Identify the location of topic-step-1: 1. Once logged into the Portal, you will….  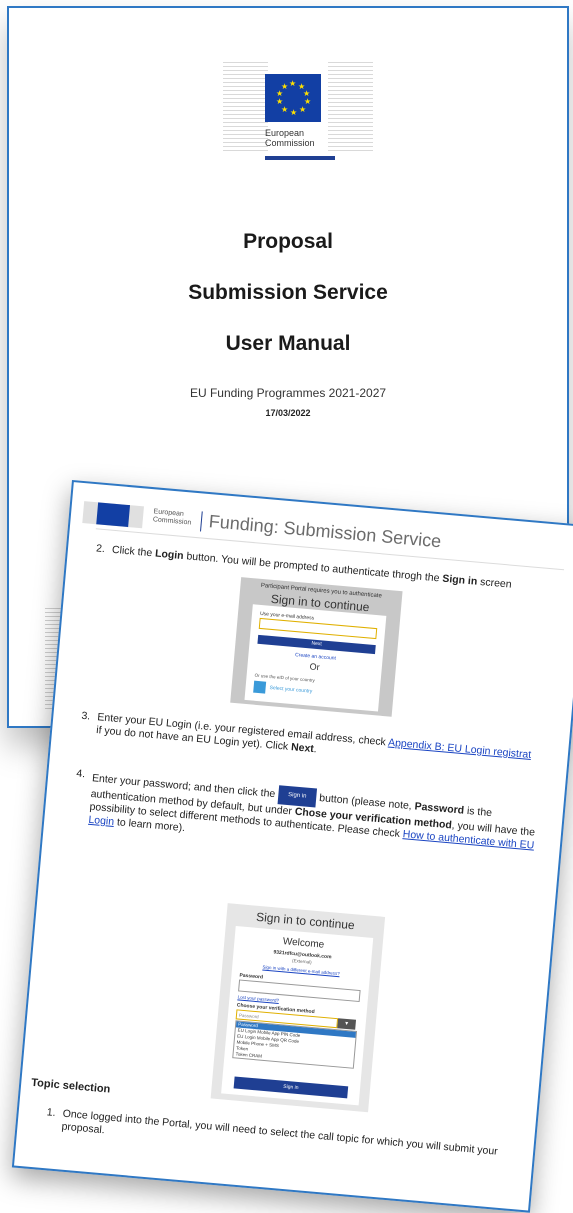
(272, 1132).